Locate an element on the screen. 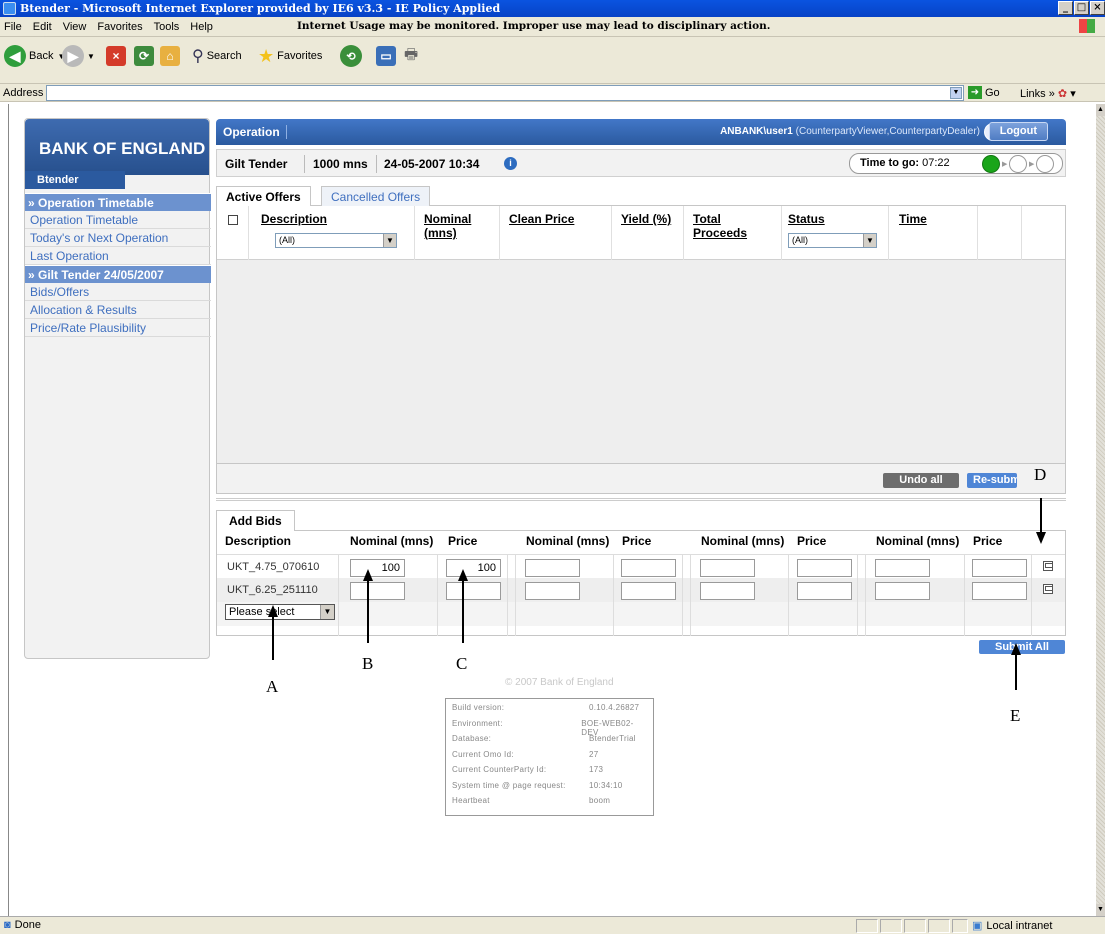  go-button: ➜ Go is located at coordinates (984, 92).